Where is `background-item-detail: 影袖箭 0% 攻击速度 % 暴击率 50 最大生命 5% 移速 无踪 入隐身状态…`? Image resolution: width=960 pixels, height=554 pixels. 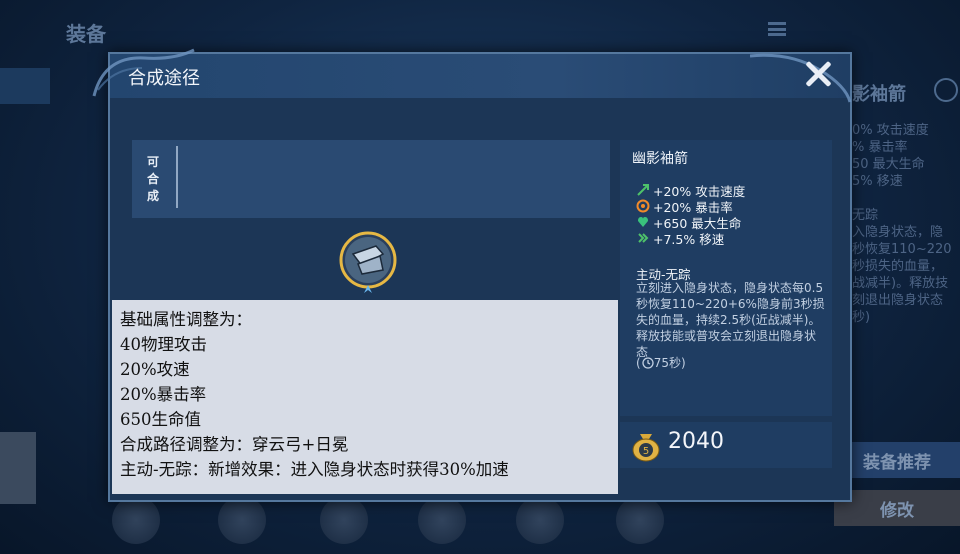
background-item-detail: 影袖箭 0% 攻击速度 % 暴击率 50 最大生命 5% 移速 无踪 入隐身状态… is located at coordinates (906, 250).